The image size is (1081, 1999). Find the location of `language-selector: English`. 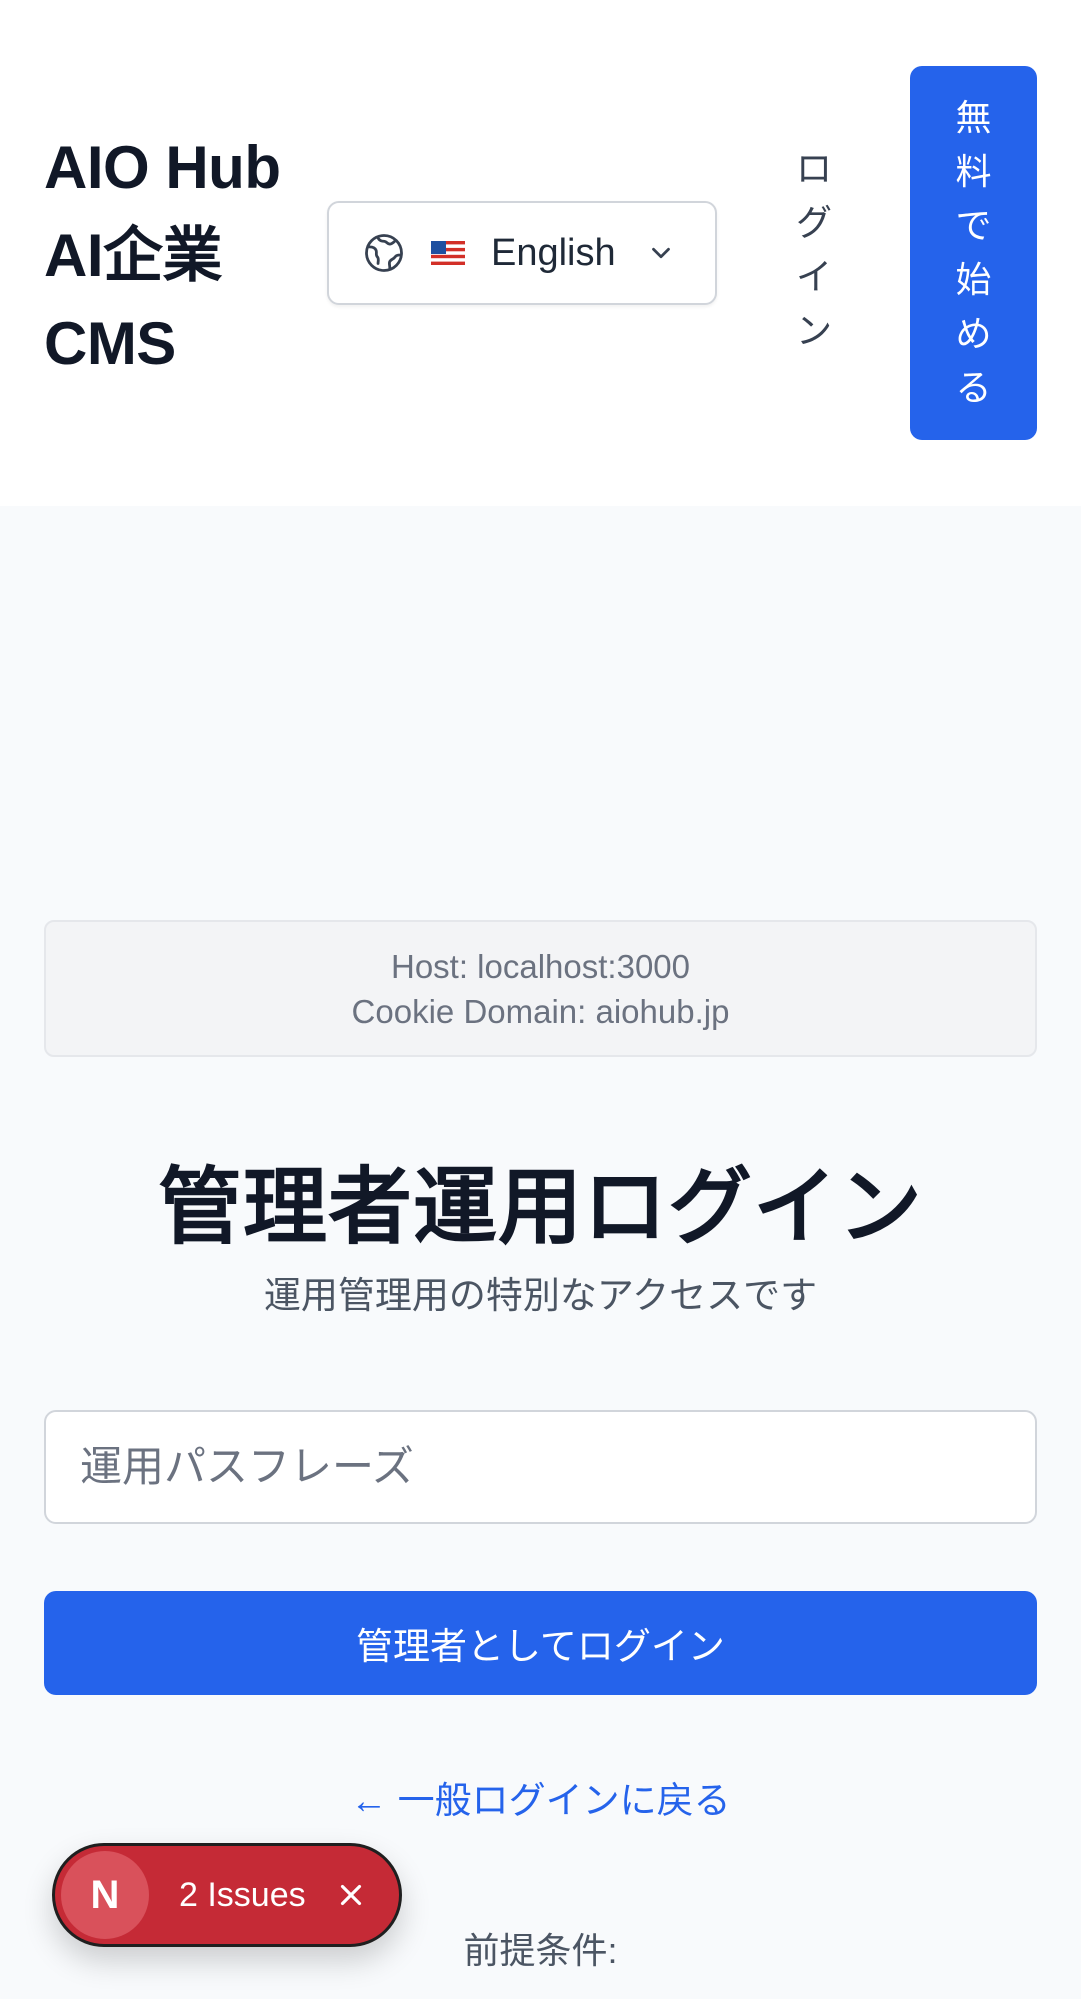

language-selector: English is located at coordinates (522, 253).